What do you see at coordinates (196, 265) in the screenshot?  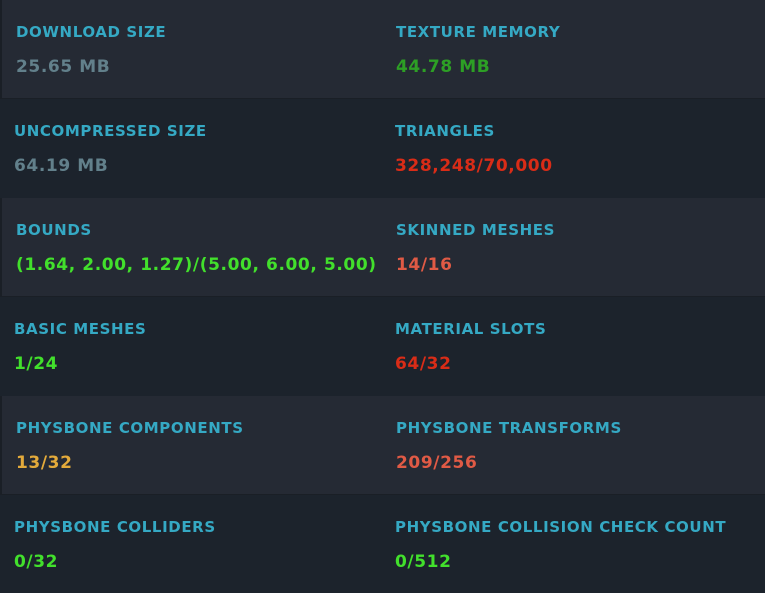 I see `stat-value: (1.64, 2.00, 1.27)/(5.00, 6.00, 5.00)` at bounding box center [196, 265].